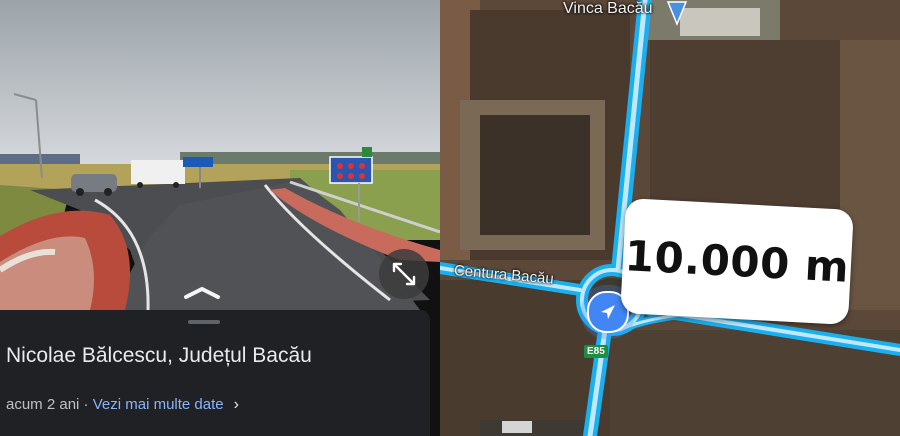 Image resolution: width=900 pixels, height=436 pixels. I want to click on place-label-vinca: Vinca Bacău, so click(608, 9).